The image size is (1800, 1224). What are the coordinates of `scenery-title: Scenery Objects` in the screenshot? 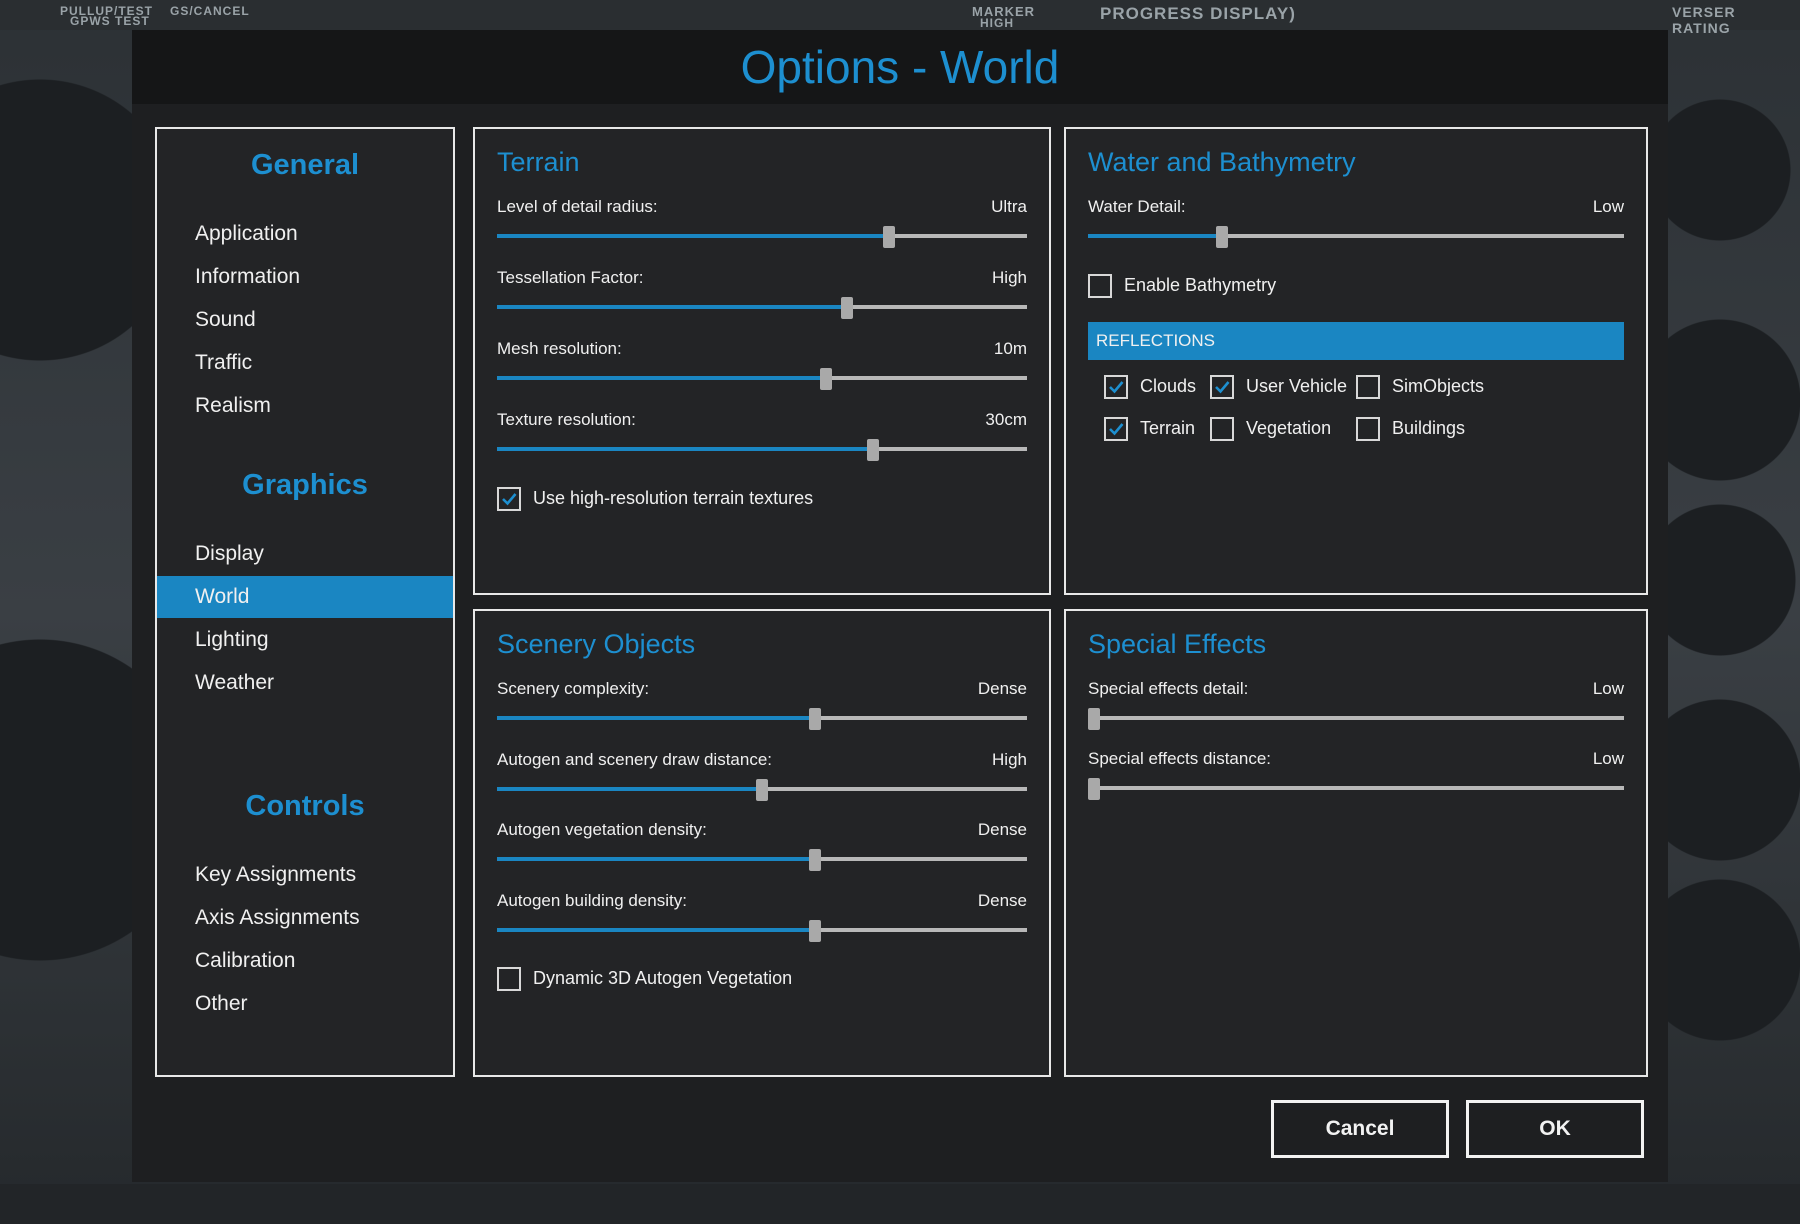 It's located at (596, 644).